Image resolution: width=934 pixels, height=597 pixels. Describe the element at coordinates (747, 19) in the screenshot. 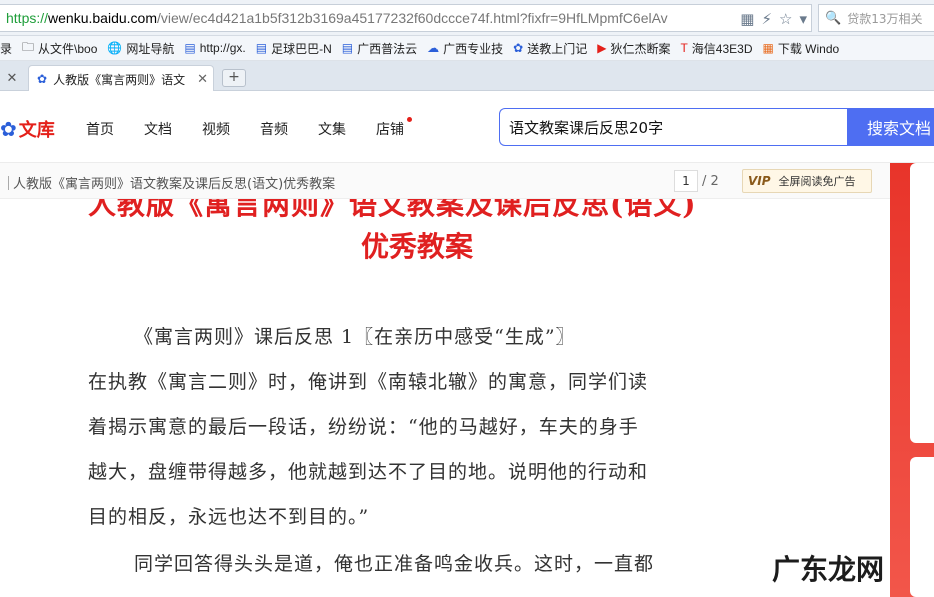

I see `qr-code-icon: ▦` at that location.